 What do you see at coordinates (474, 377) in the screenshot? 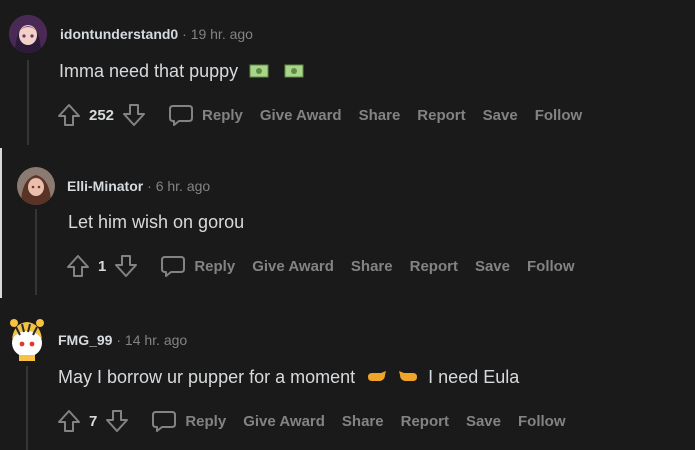
I see `comment-text-after: I need Eula` at bounding box center [474, 377].